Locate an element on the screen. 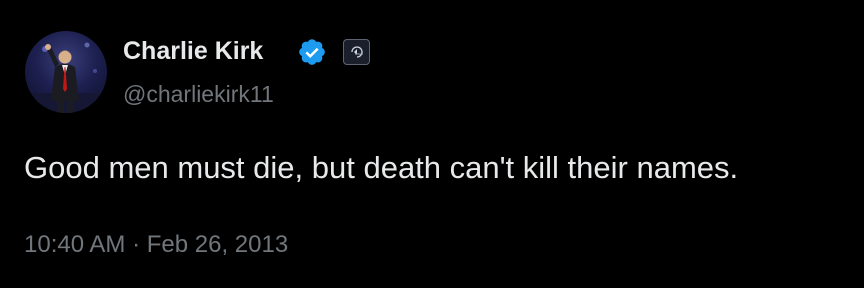 The image size is (864, 288). author-handle: @charliekirk11 is located at coordinates (198, 94).